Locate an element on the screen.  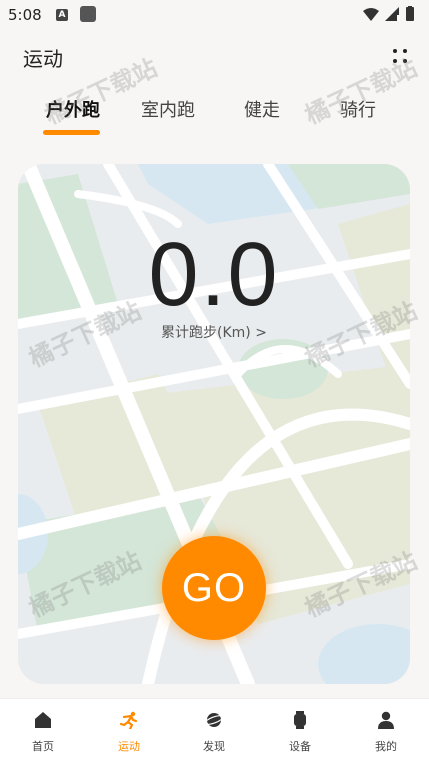
nav-home-label: 首页 is located at coordinates (43, 746).